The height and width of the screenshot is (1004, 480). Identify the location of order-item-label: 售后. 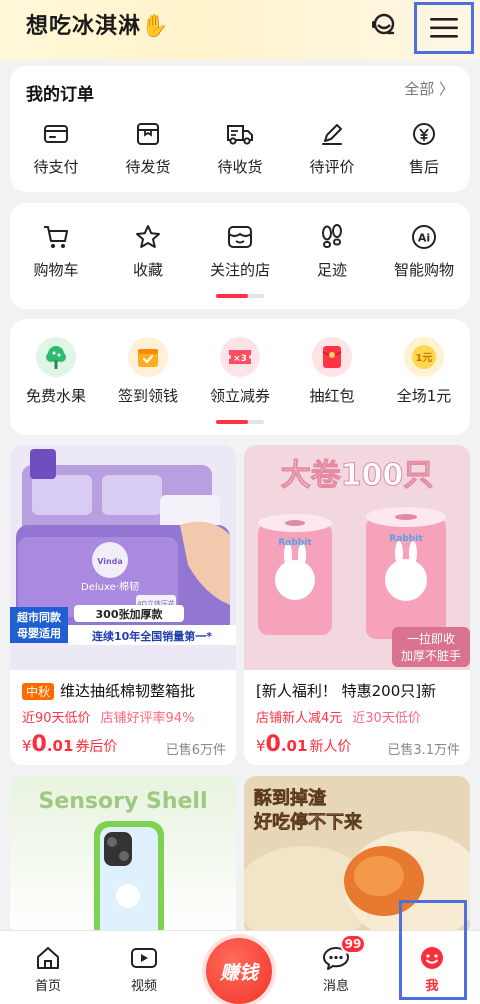
(423, 167).